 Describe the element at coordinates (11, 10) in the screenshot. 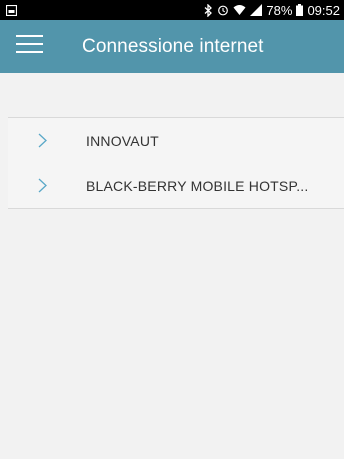

I see `screenshot-icon` at that location.